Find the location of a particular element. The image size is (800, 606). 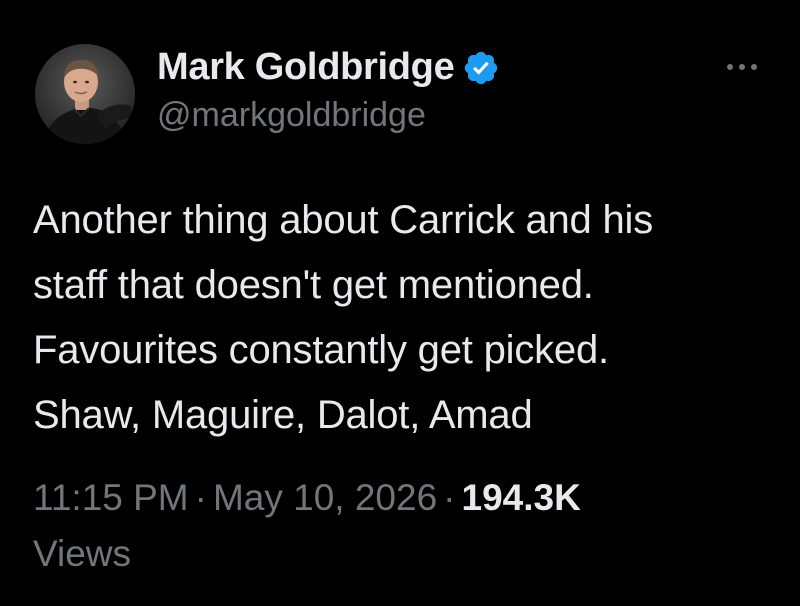

tweet-text-line: Favourites constantly get picked. is located at coordinates (321, 350).